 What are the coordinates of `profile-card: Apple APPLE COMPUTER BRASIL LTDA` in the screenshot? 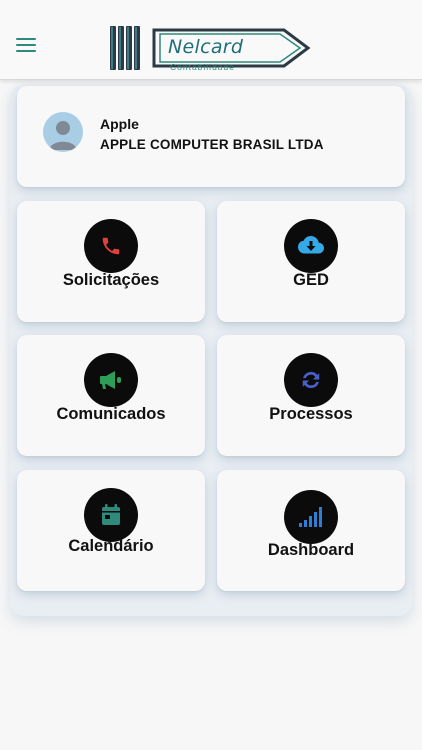 It's located at (211, 136).